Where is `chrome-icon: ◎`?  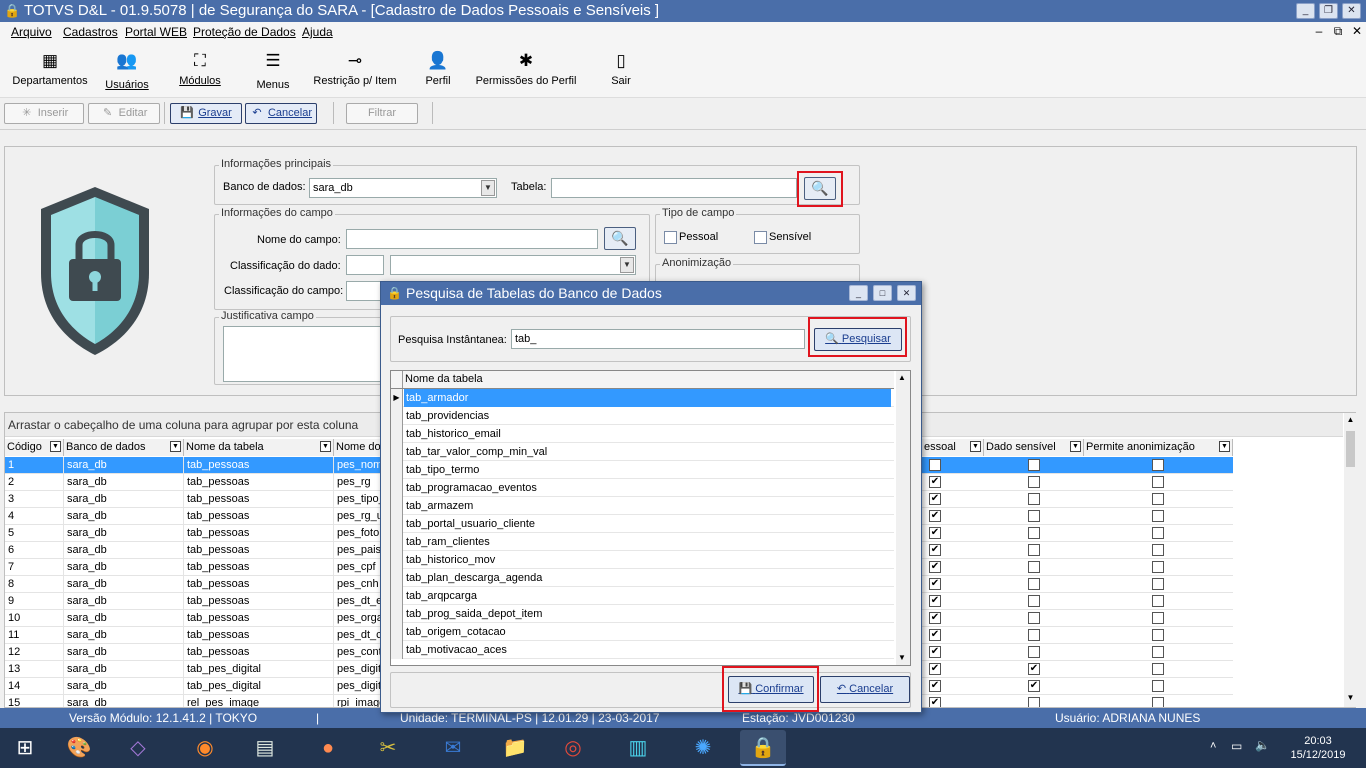 chrome-icon: ◎ is located at coordinates (573, 748).